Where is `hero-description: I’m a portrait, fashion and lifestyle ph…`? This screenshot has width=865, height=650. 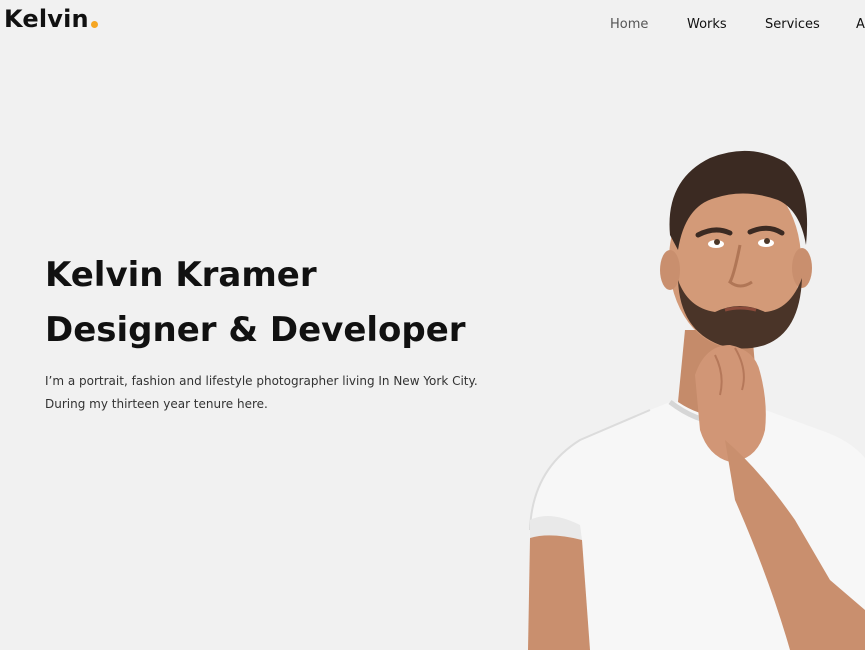
hero-description: I’m a portrait, fashion and lifestyle ph… is located at coordinates (261, 393).